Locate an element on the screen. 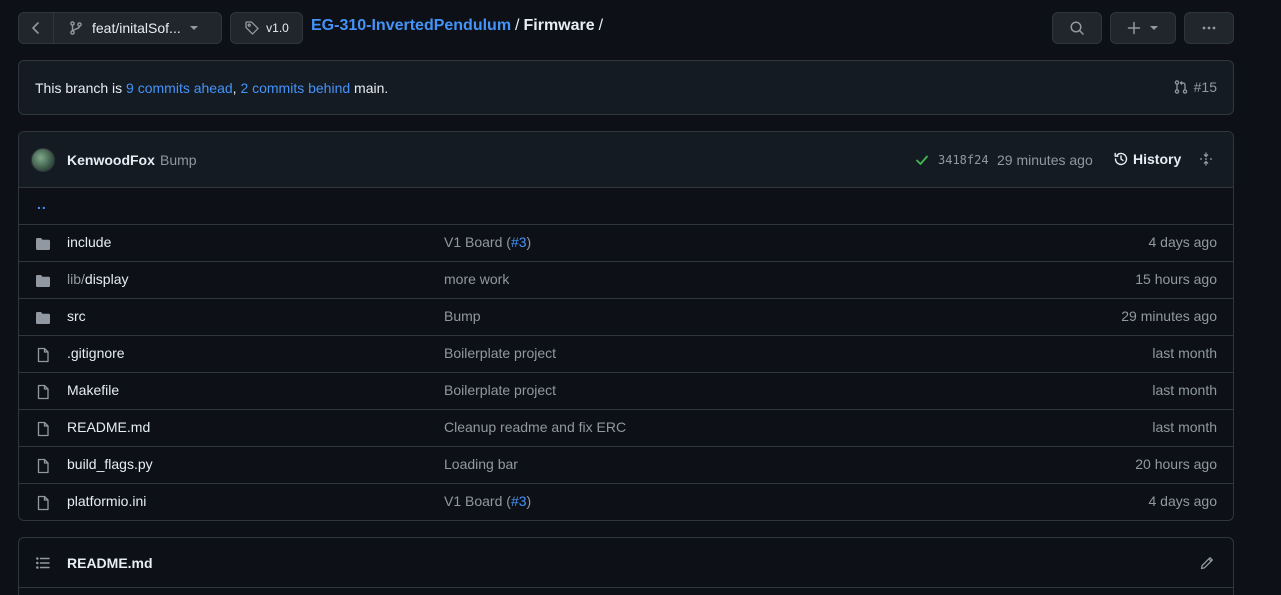 This screenshot has width=1281, height=595. commit-message-text: Loading bar is located at coordinates (481, 464).